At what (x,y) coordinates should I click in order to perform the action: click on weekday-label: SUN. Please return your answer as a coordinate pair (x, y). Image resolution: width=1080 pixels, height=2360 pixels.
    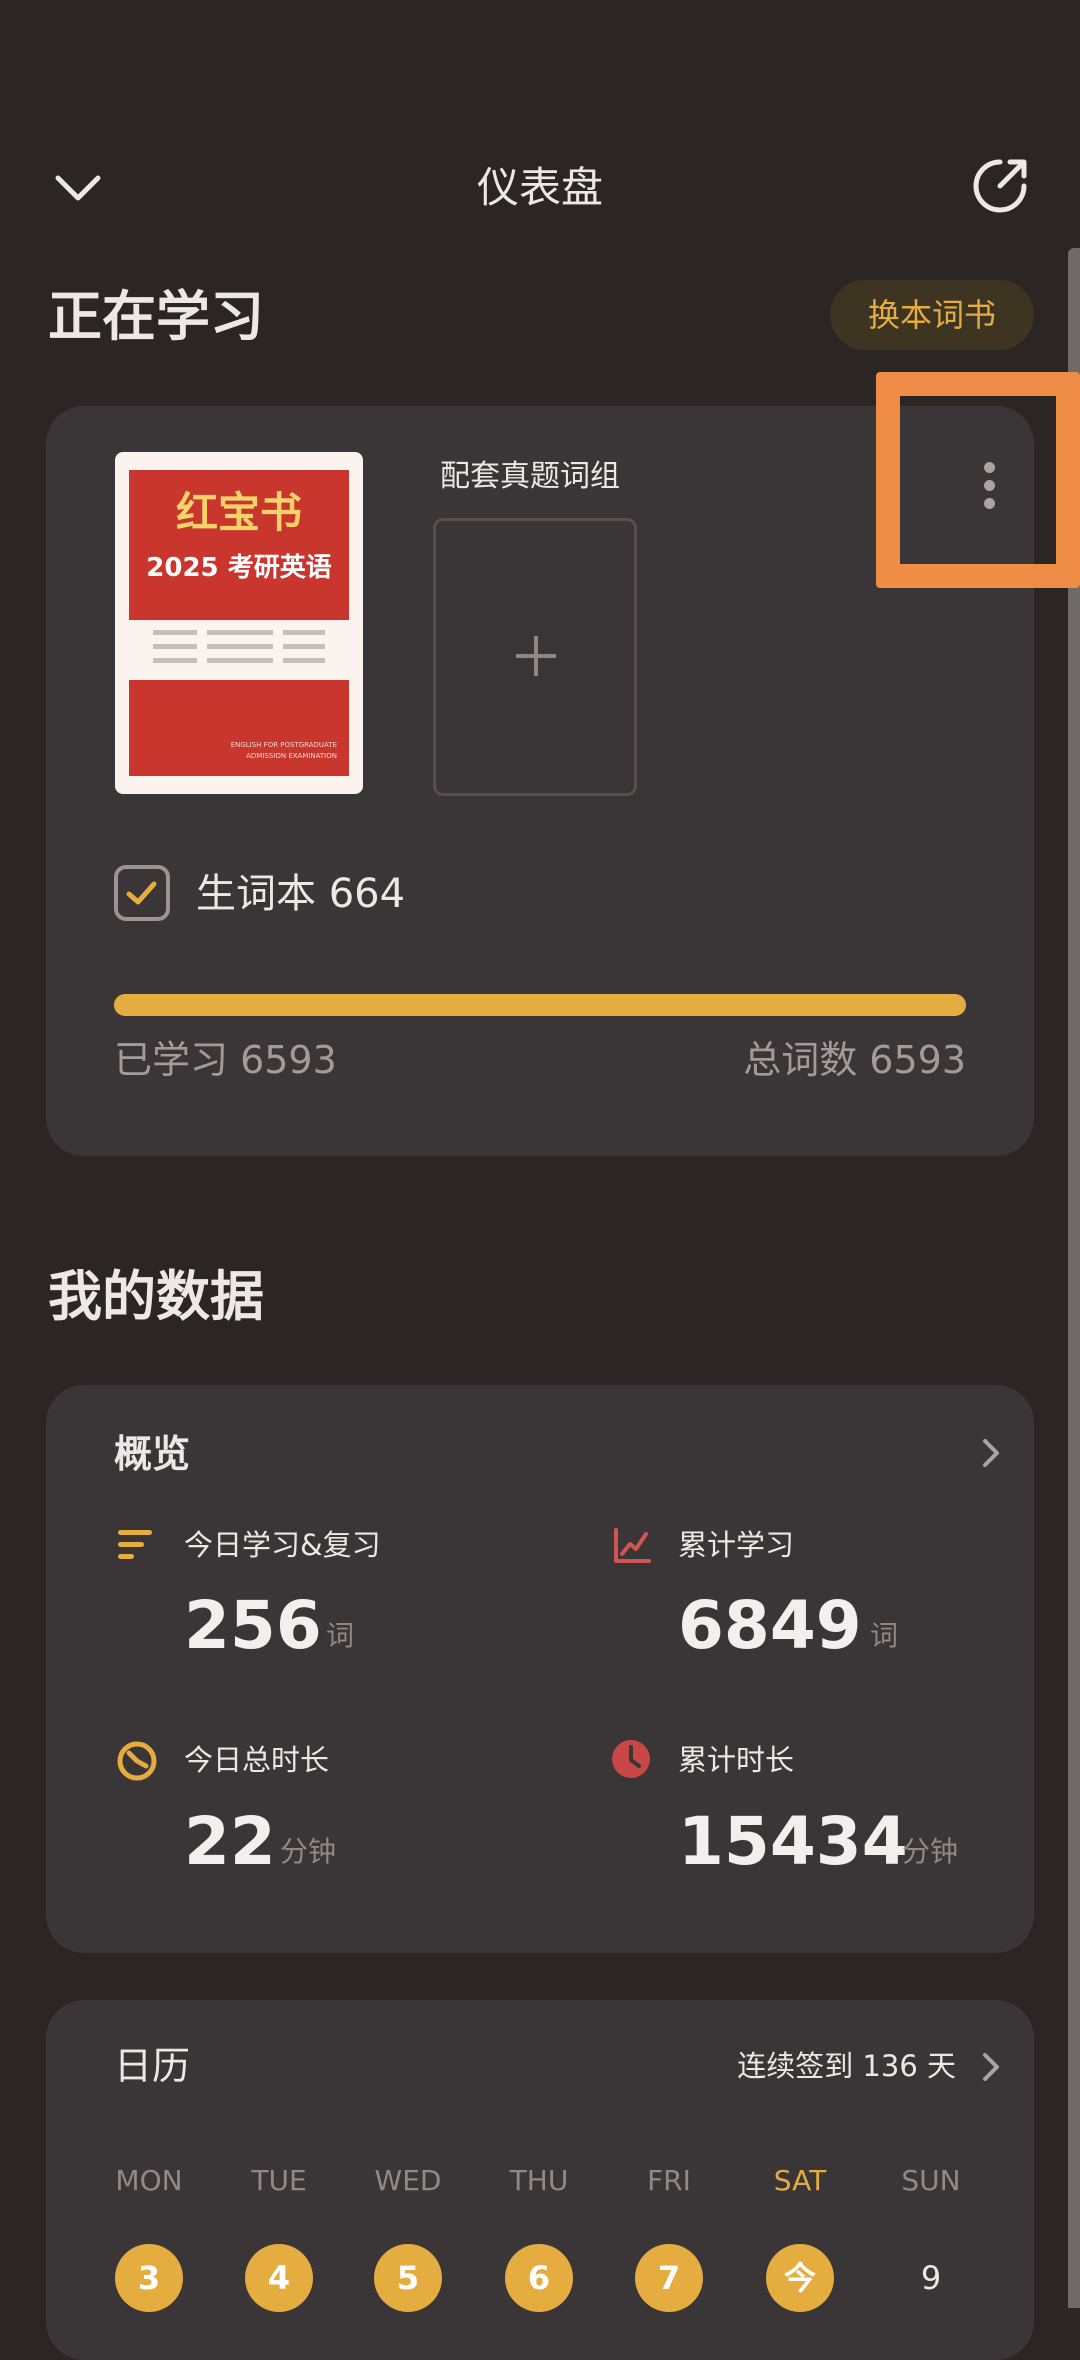
    Looking at the image, I should click on (931, 2180).